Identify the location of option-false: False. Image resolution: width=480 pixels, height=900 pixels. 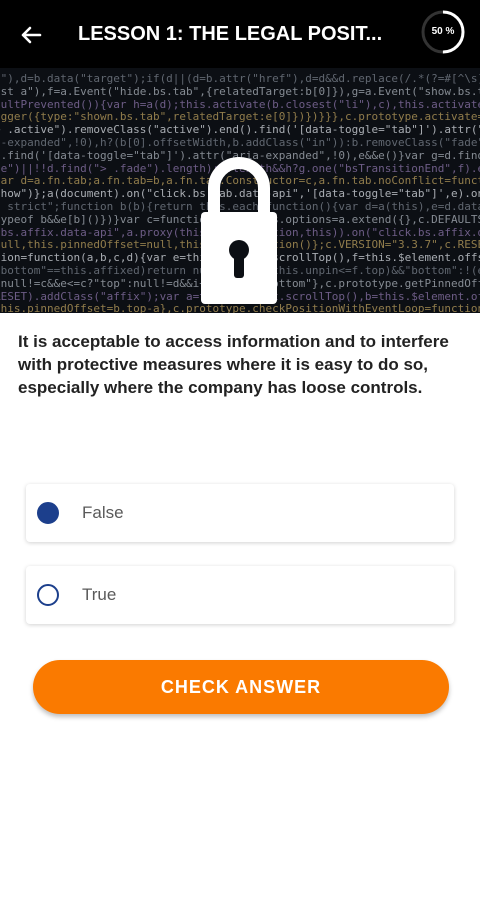
(240, 513).